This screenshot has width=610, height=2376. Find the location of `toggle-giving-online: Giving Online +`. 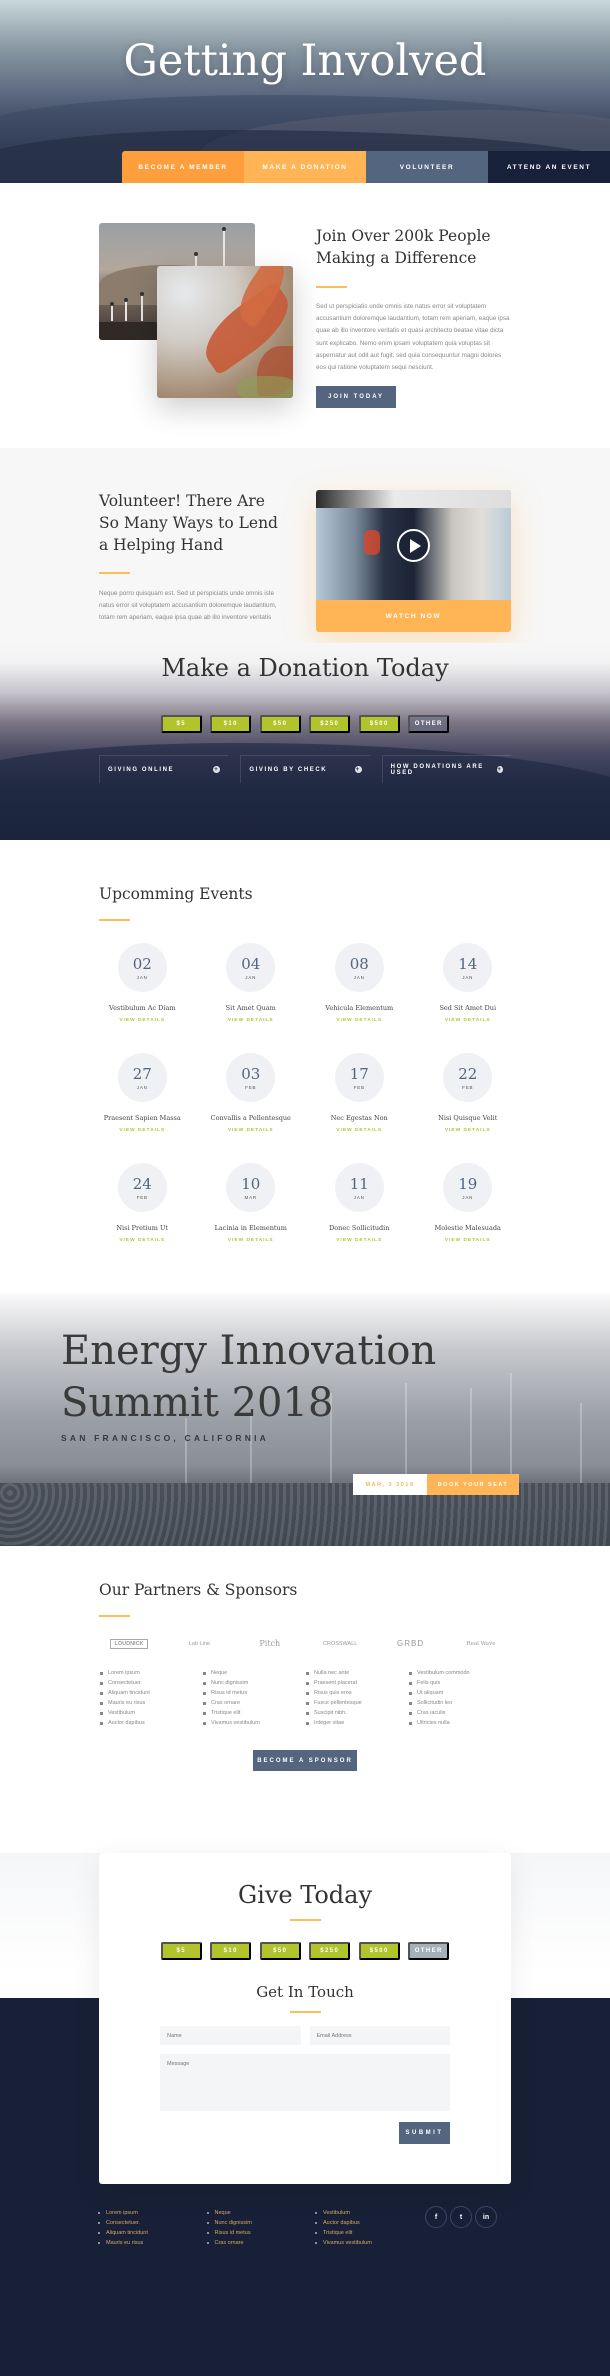

toggle-giving-online: Giving Online + is located at coordinates (164, 769).